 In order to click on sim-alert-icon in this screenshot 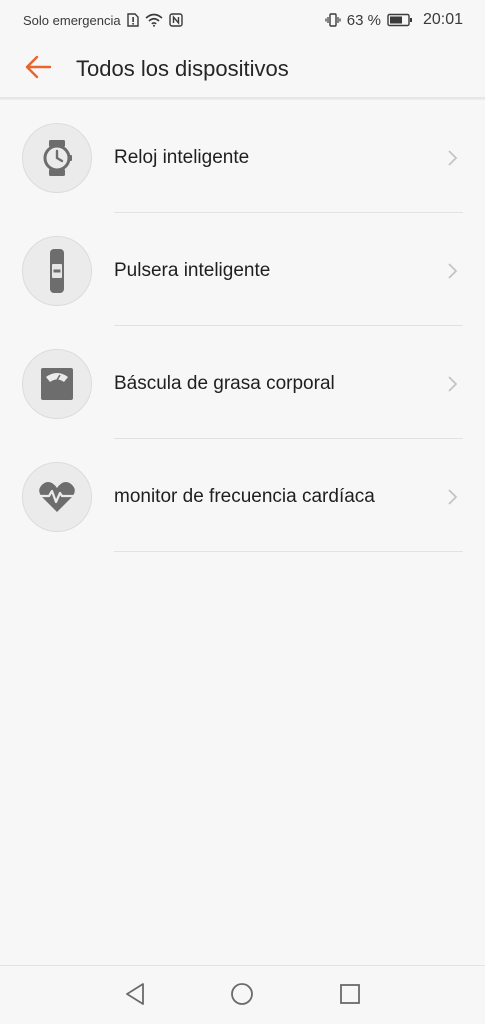, I will do `click(132, 20)`.